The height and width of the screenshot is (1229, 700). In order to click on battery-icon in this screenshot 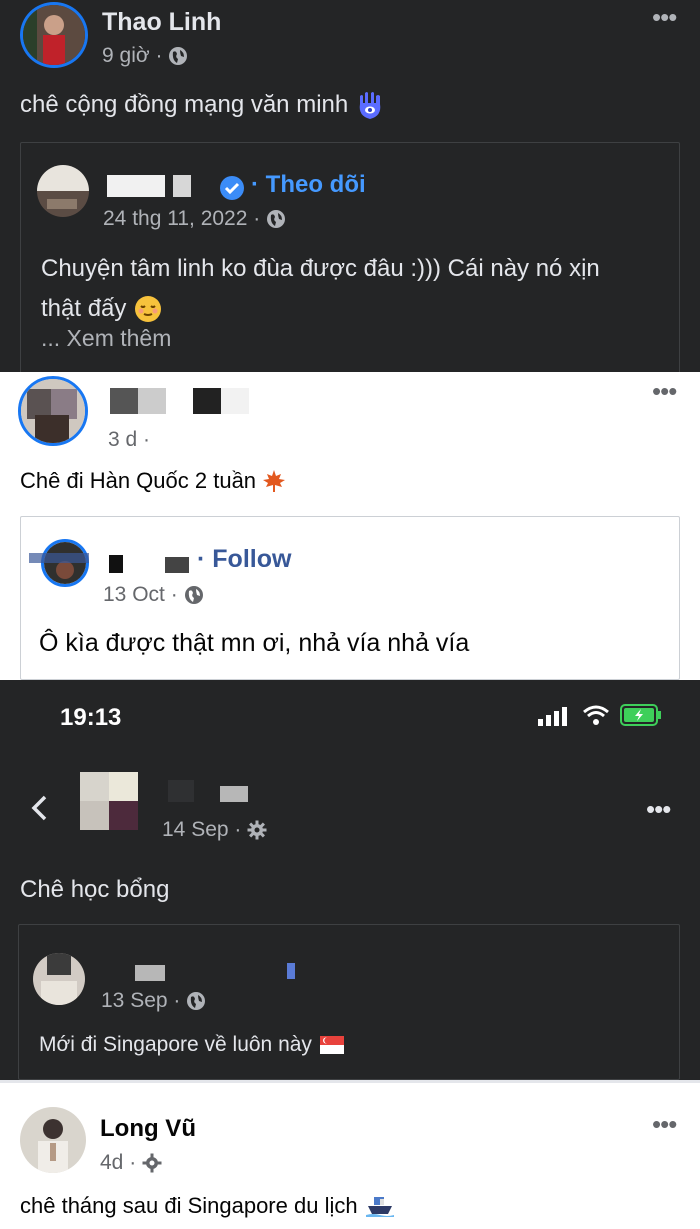, I will do `click(641, 715)`.